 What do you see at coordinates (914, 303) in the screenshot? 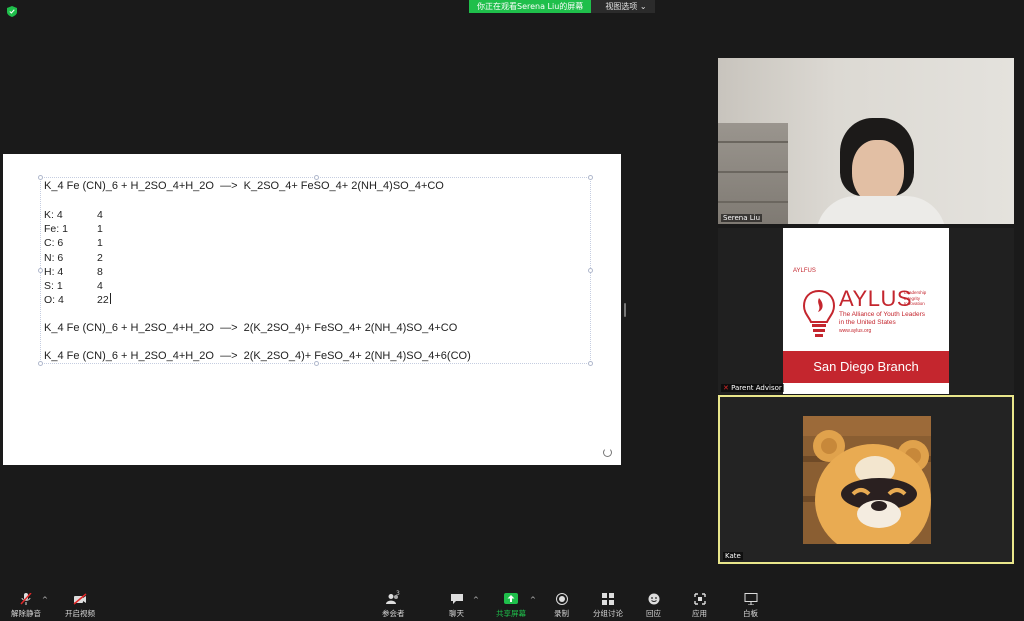
I see `tagline-line: Innovation` at bounding box center [914, 303].